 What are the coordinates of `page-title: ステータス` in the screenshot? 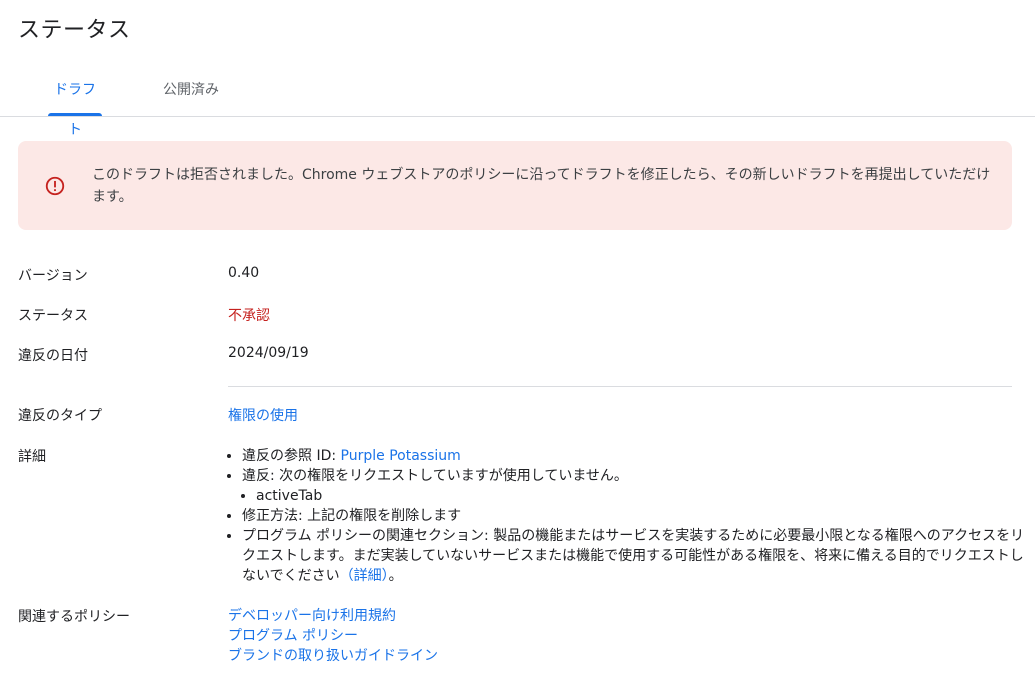 It's located at (74, 30).